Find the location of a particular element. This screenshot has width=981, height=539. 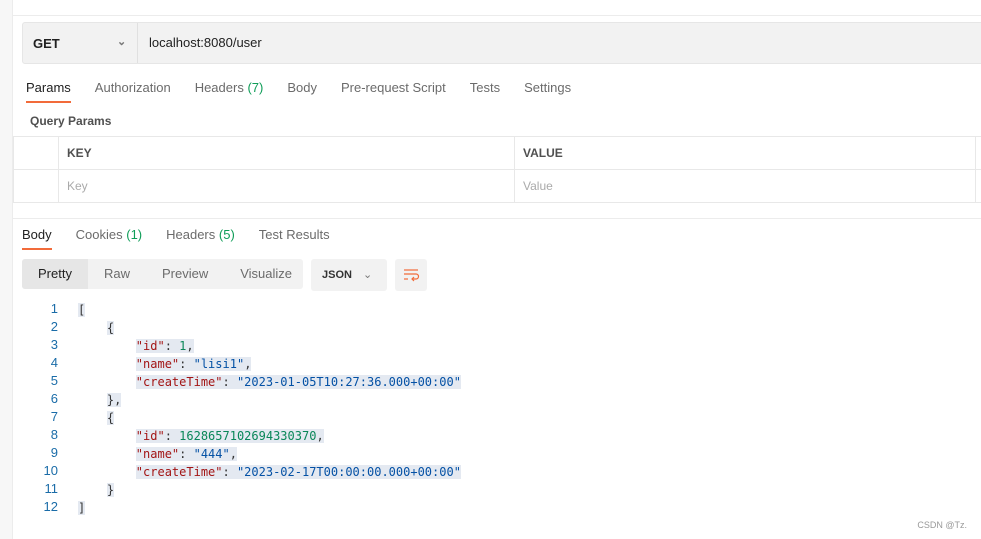

code-line: "name": "lisi1", is located at coordinates (165, 364).